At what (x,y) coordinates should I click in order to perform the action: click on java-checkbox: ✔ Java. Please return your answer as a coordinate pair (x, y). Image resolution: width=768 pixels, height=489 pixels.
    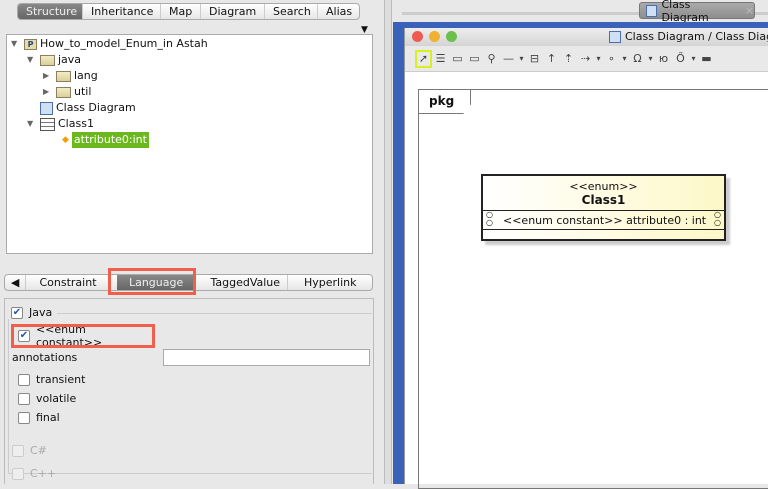
    Looking at the image, I should click on (31, 312).